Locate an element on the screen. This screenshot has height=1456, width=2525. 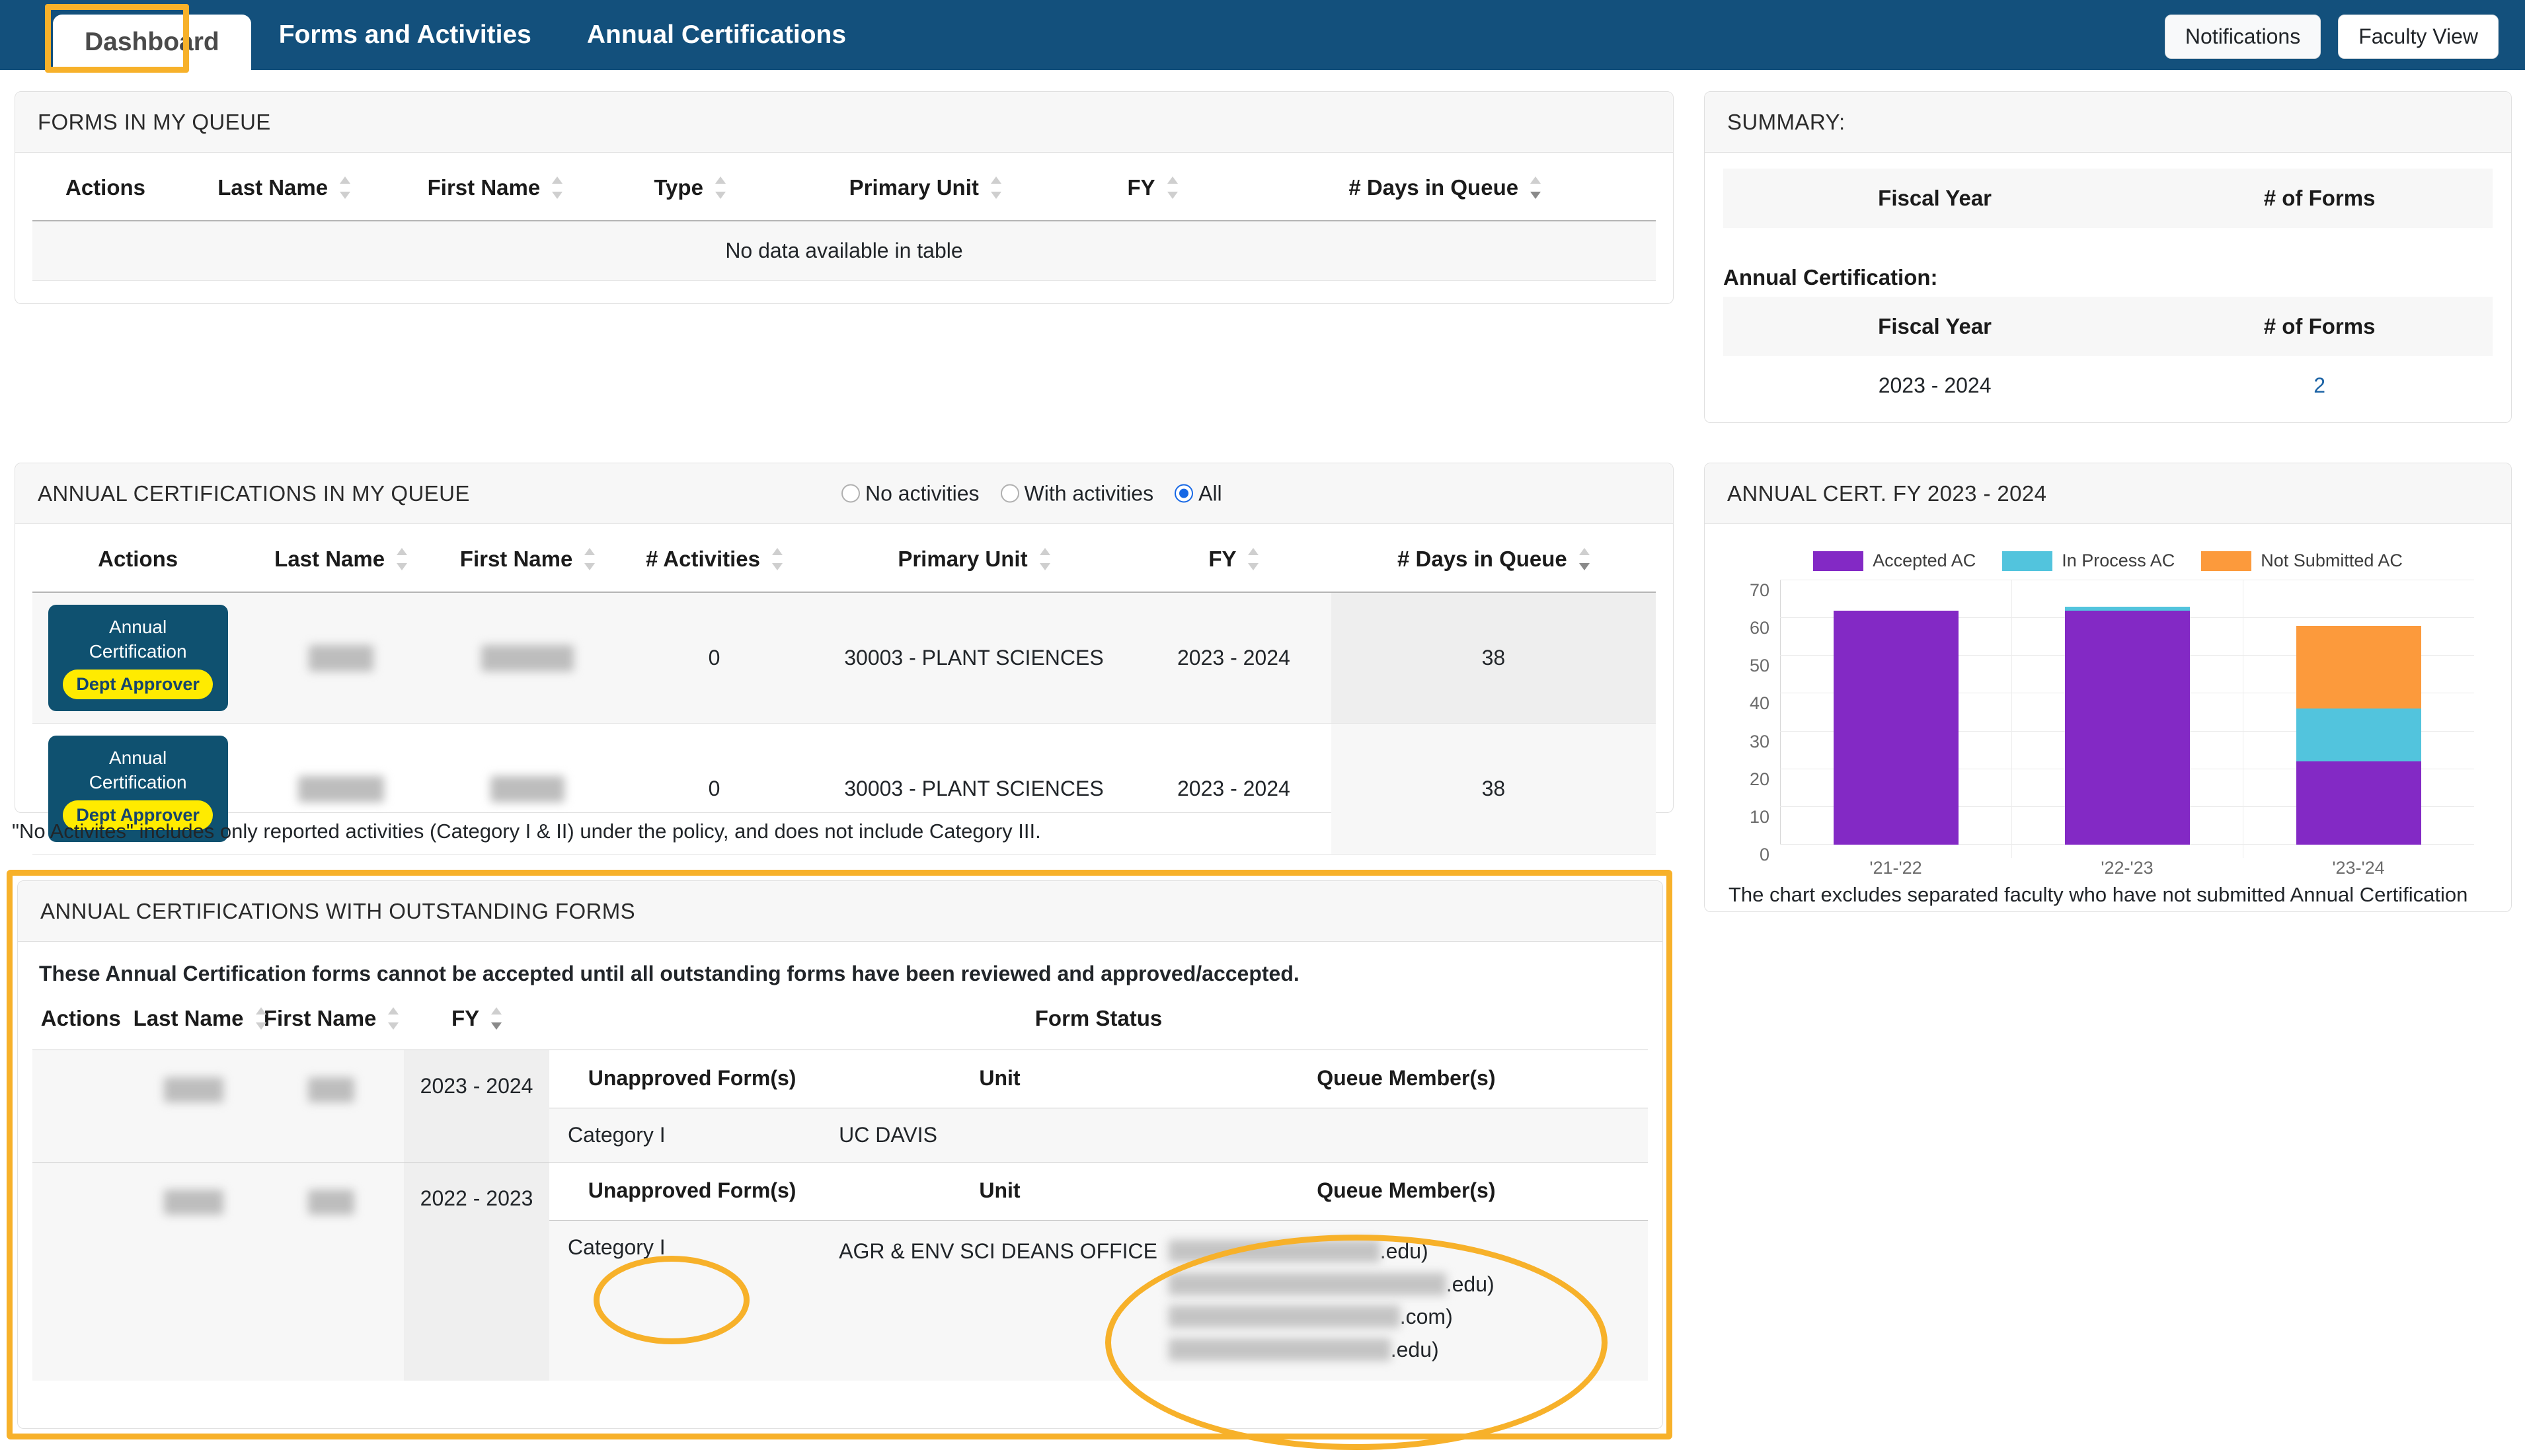
tab-dashboard: Dashboard is located at coordinates (152, 42).